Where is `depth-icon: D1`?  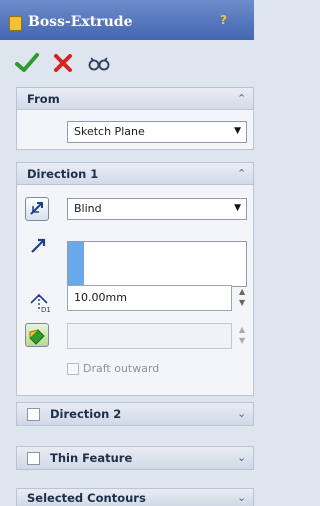
depth-icon: D1 is located at coordinates (40, 303).